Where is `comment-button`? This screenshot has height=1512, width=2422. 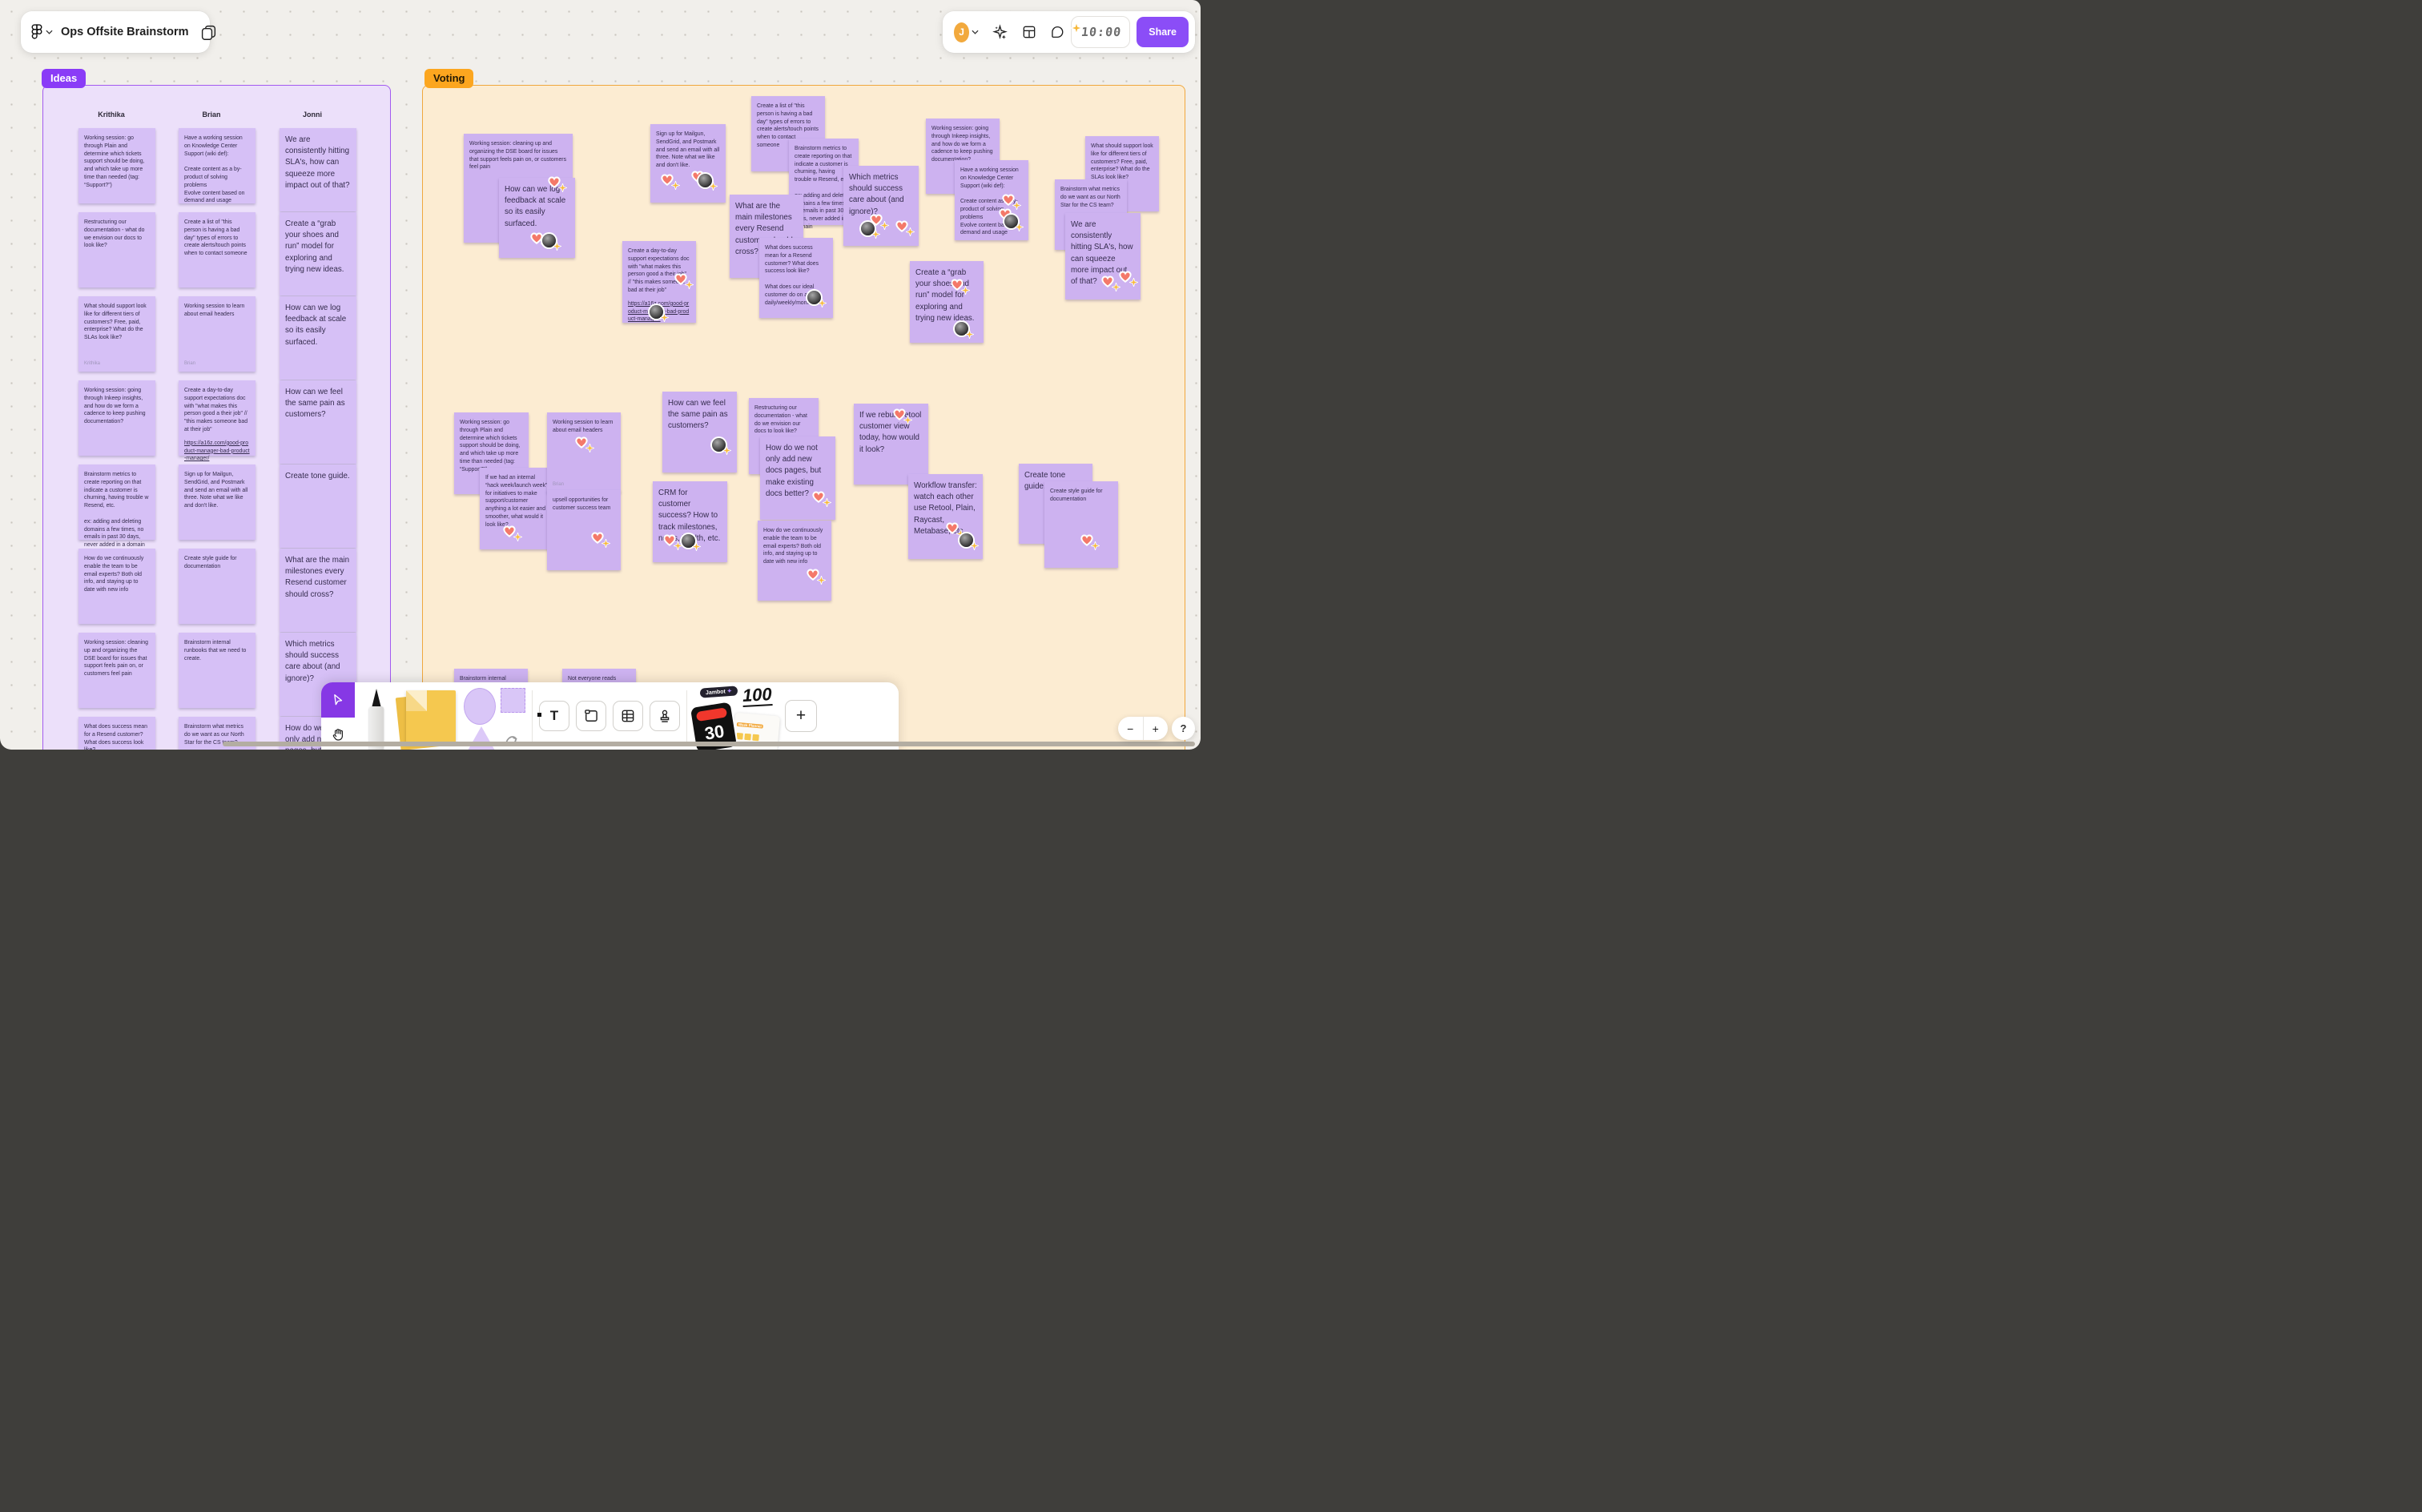 comment-button is located at coordinates (1057, 32).